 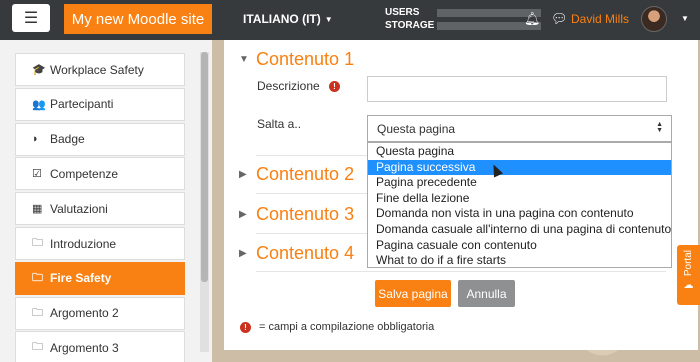 What do you see at coordinates (97, 69) in the screenshot?
I see `sidebar-item-label: Workplace Safety` at bounding box center [97, 69].